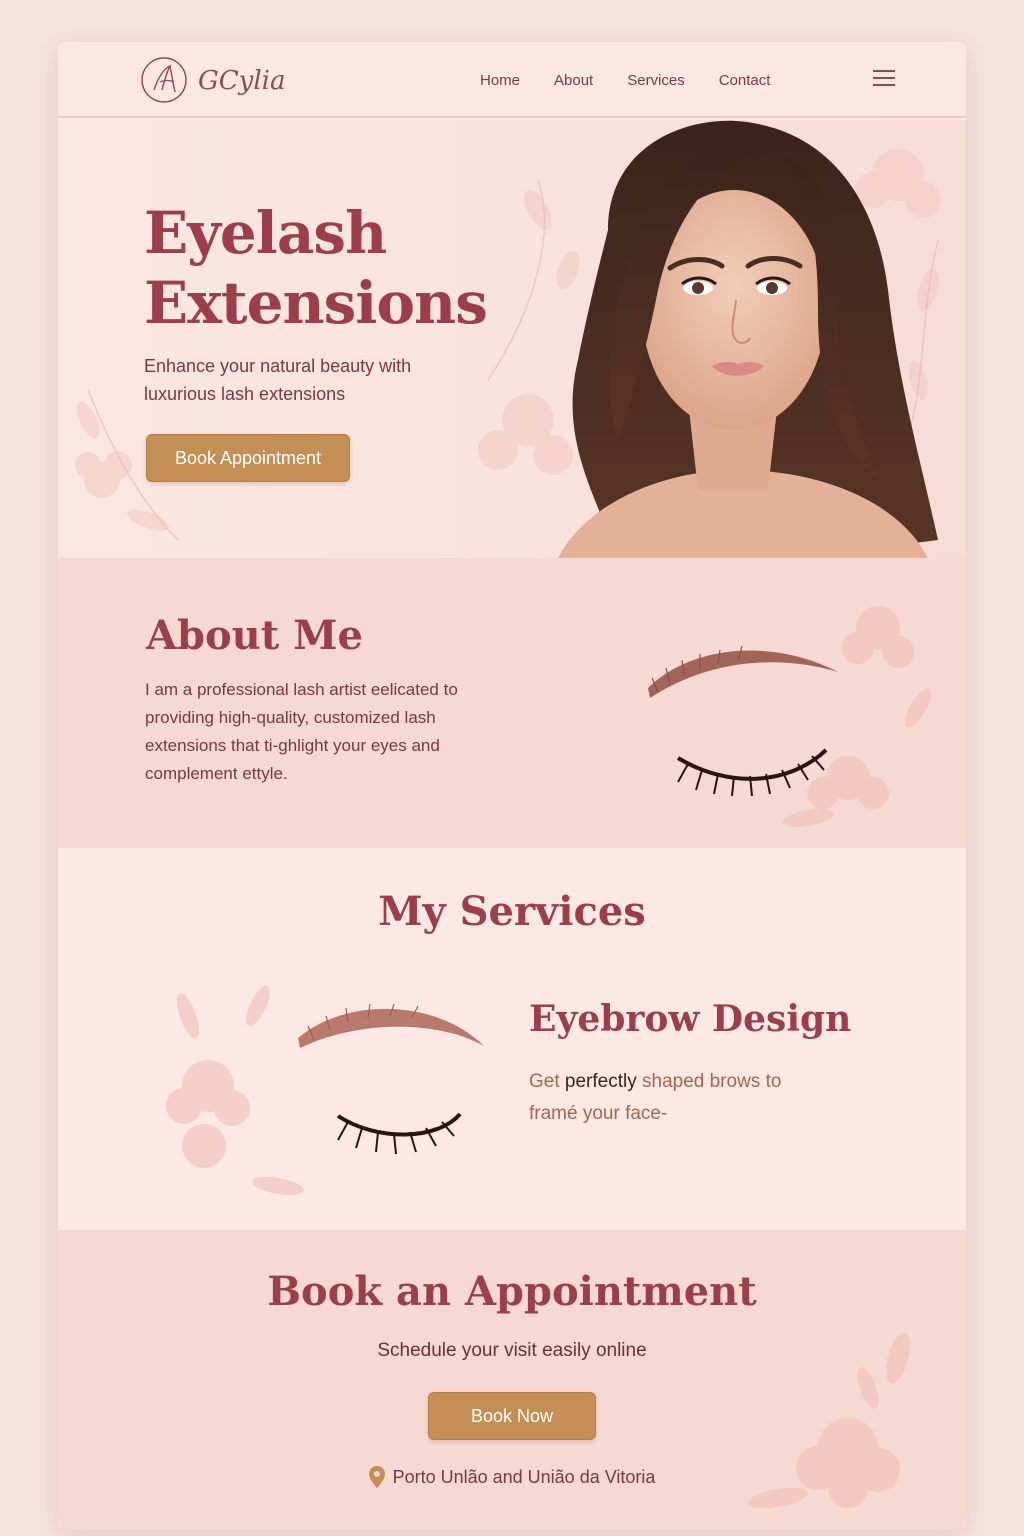 The height and width of the screenshot is (1536, 1024). I want to click on nav-services: Services, so click(656, 80).